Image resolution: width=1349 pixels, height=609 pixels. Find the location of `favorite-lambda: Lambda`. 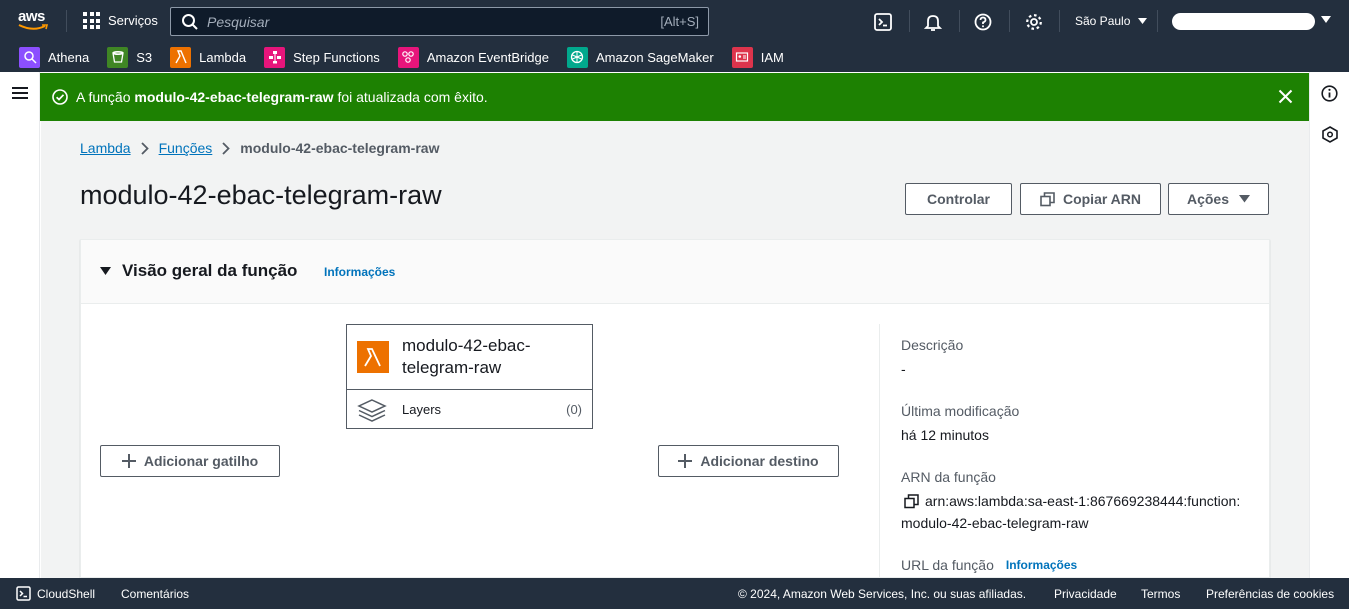

favorite-lambda: Lambda is located at coordinates (208, 57).